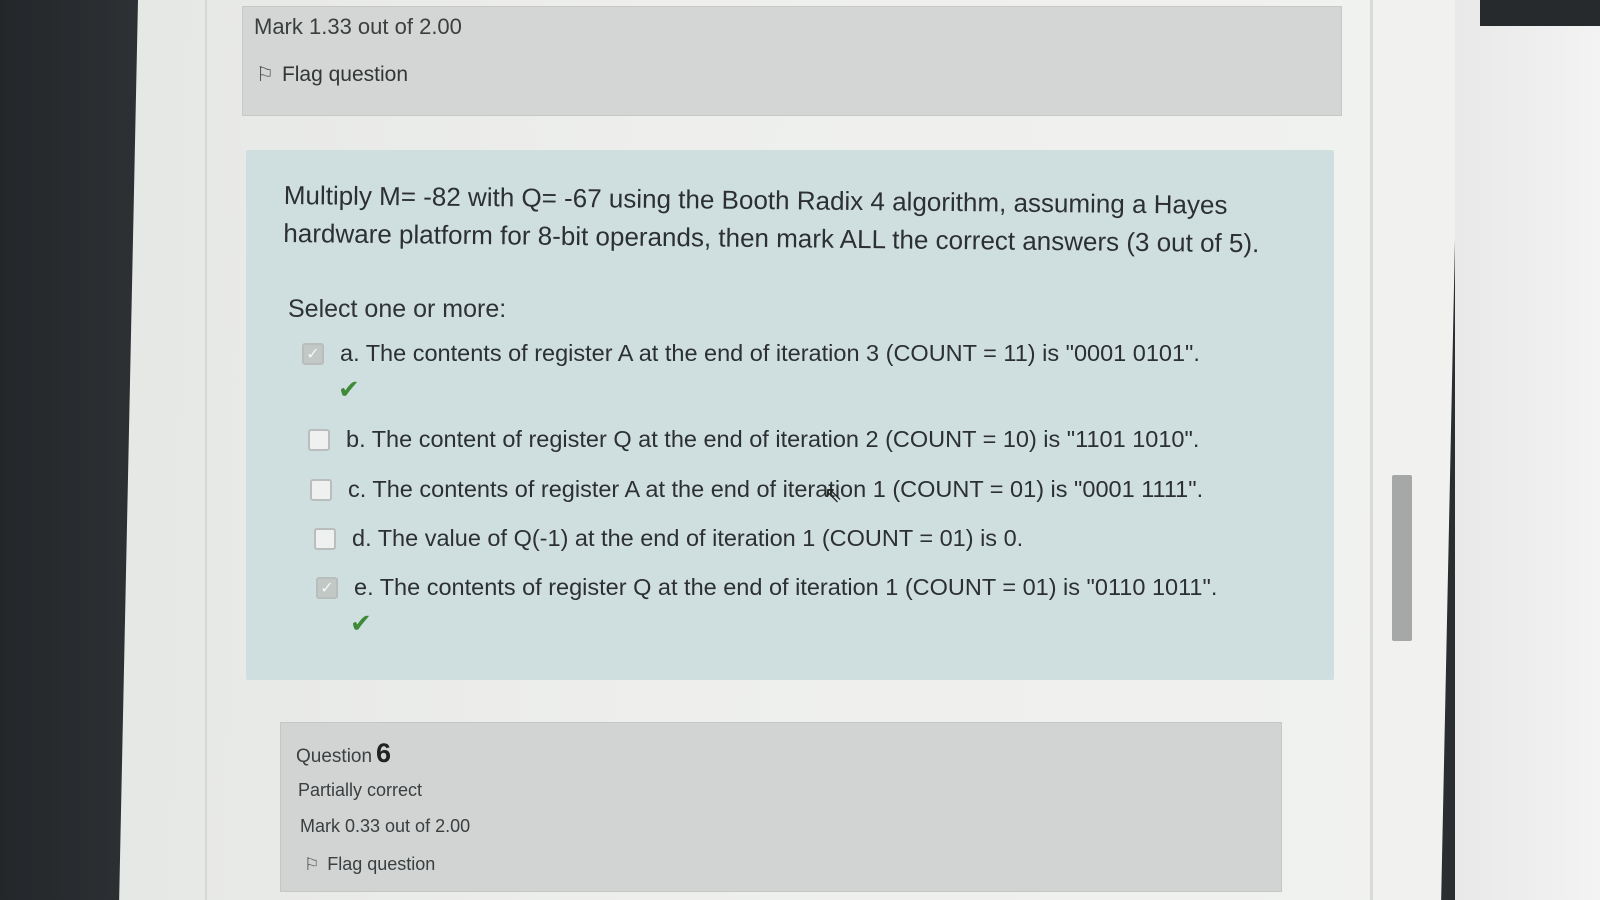  I want to click on question-mark: Mark 1.33 out of 2.00, so click(358, 26).